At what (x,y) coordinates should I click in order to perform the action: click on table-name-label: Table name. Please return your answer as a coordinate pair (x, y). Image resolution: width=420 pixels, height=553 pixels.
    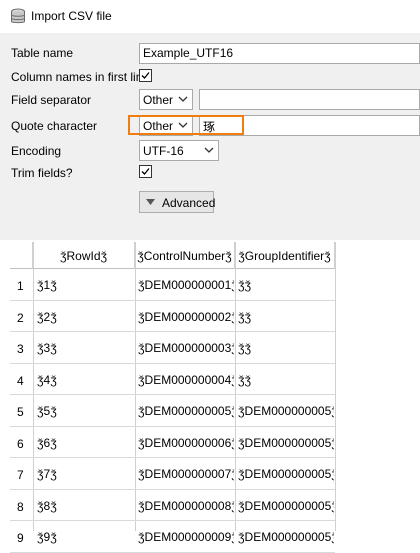
    Looking at the image, I should click on (42, 53).